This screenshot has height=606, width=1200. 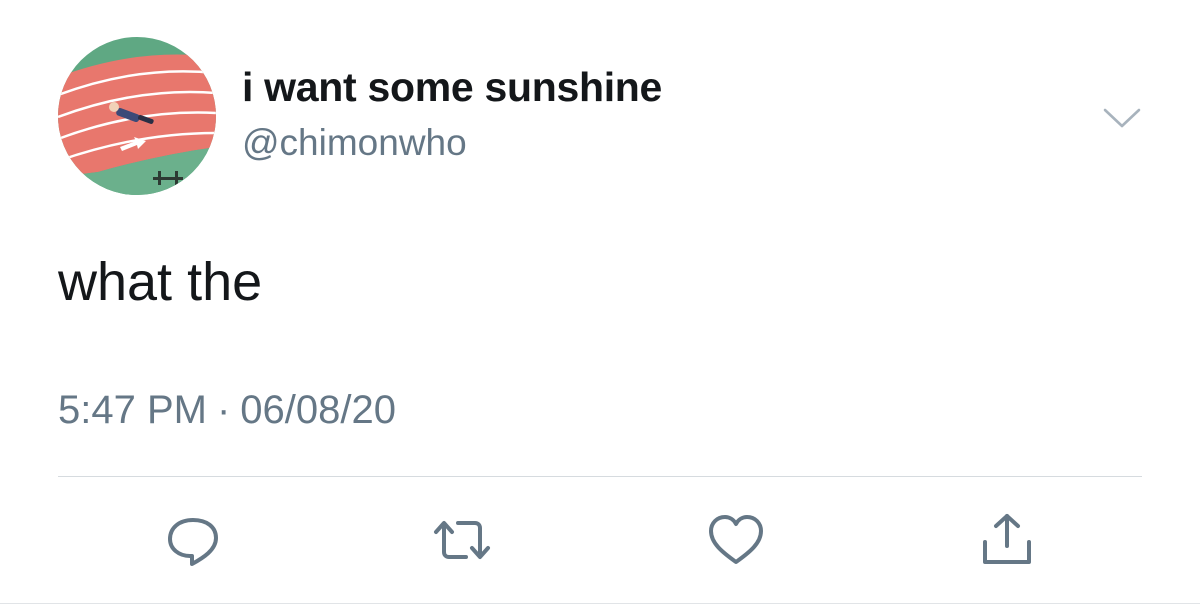 I want to click on retweet-button, so click(x=462, y=540).